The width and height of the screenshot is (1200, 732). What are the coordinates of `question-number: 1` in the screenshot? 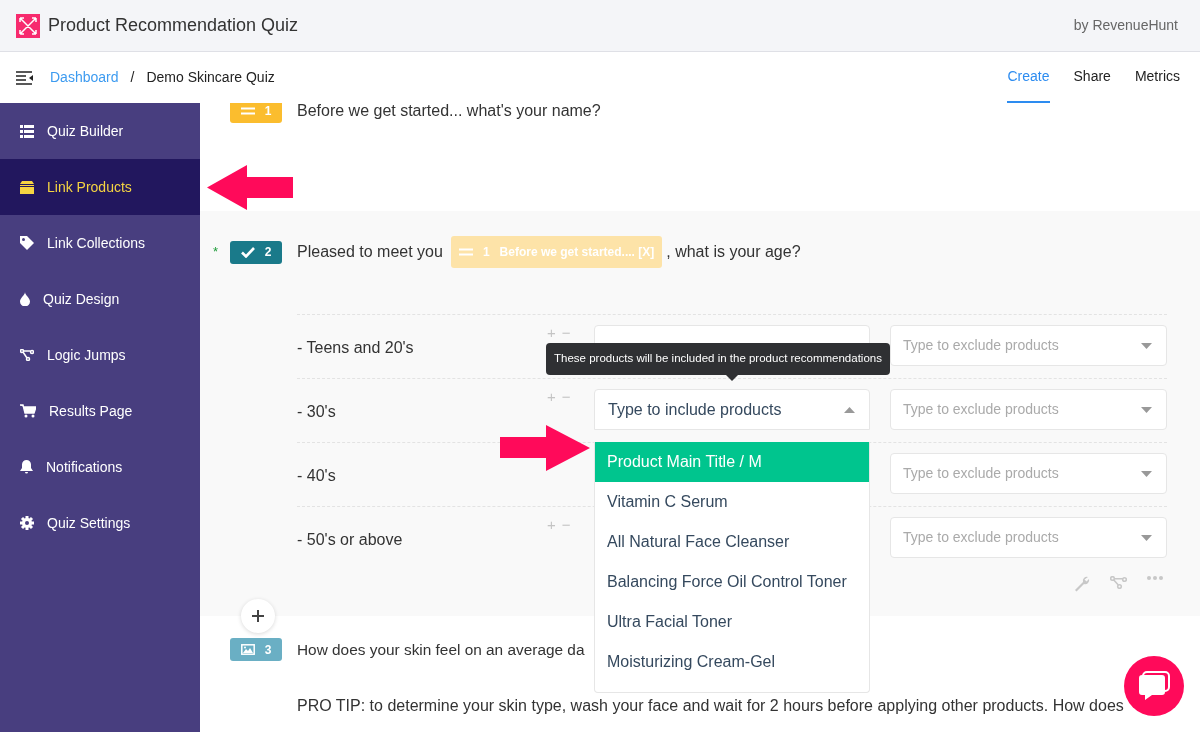 It's located at (268, 111).